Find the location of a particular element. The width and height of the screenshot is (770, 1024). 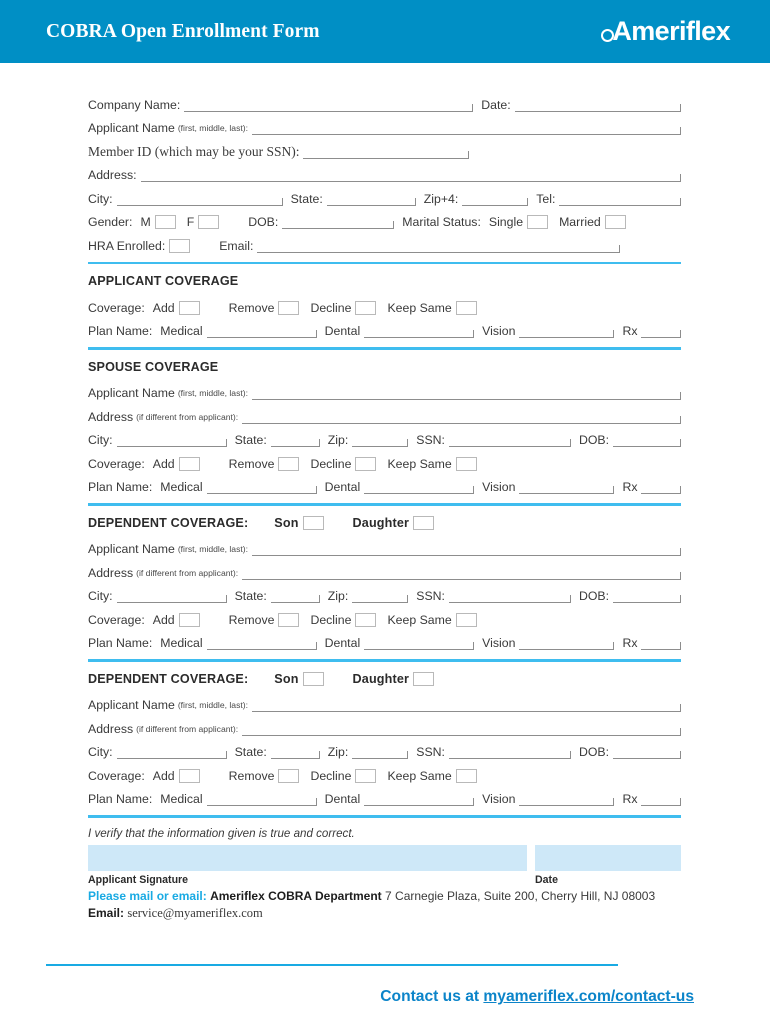

dependent1-son-checkbox is located at coordinates (313, 522).